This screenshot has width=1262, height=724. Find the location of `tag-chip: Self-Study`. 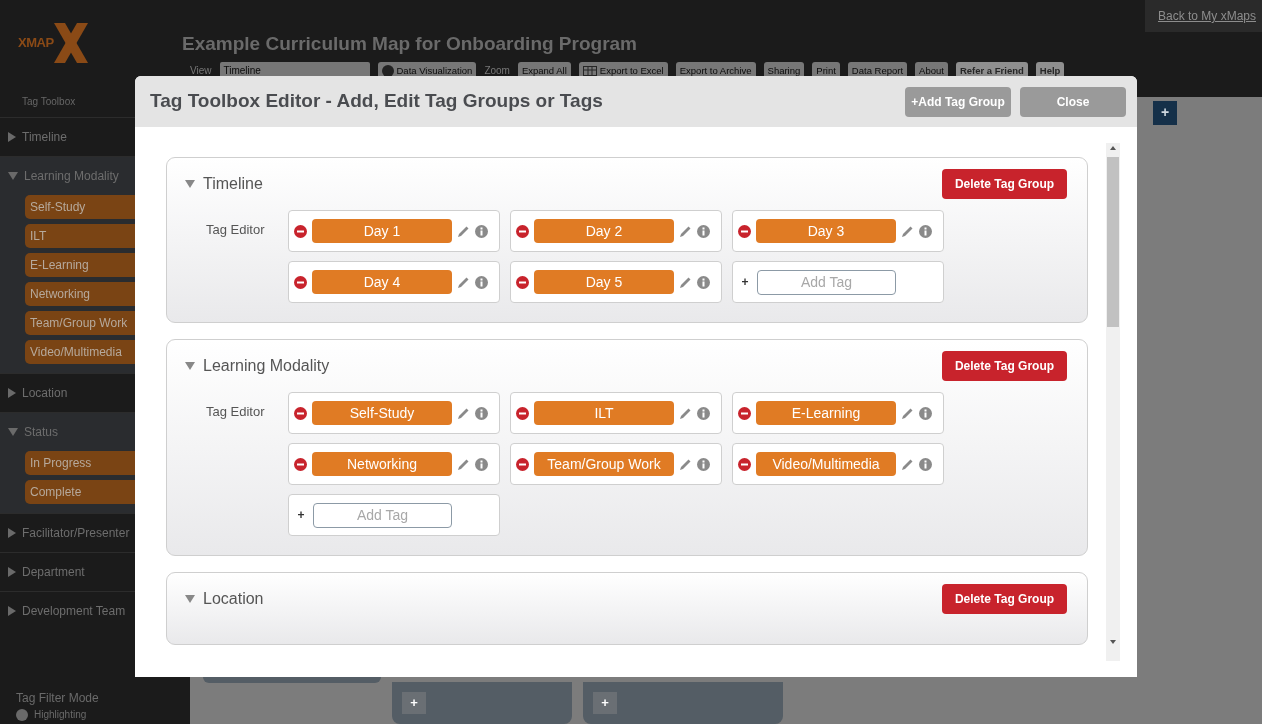

tag-chip: Self-Study is located at coordinates (382, 413).